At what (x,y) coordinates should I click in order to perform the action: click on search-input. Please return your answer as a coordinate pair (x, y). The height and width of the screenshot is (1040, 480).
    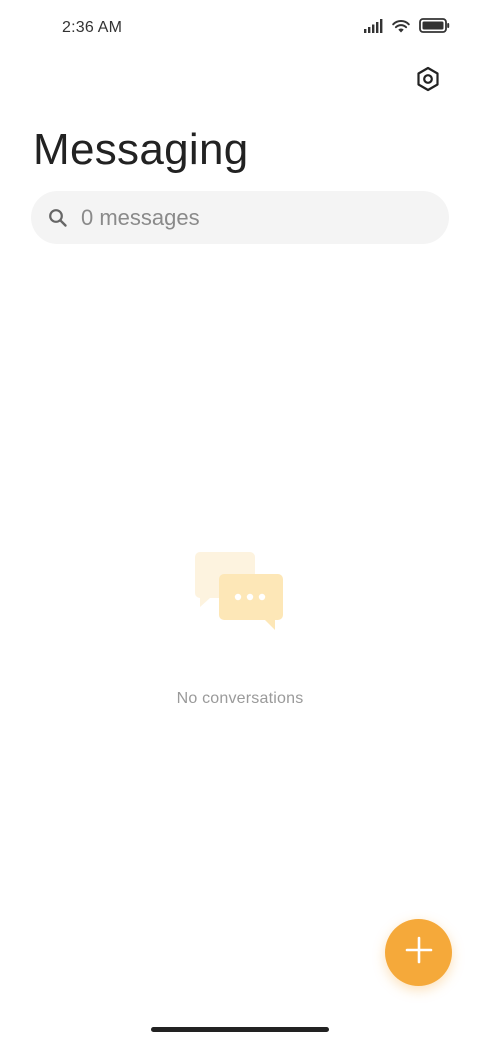
    Looking at the image, I should click on (241, 217).